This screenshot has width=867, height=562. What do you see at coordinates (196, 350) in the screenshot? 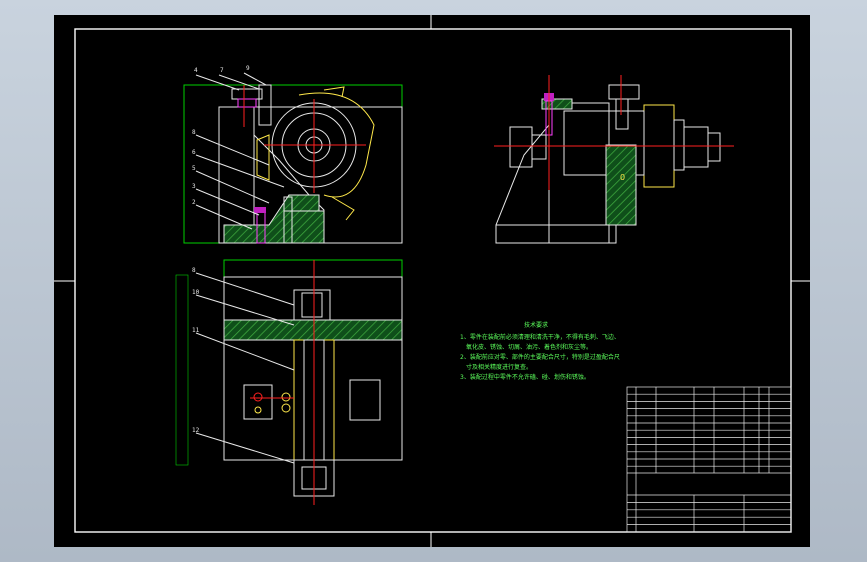
I see `balloons-bottom: 8 10 11 12` at bounding box center [196, 350].